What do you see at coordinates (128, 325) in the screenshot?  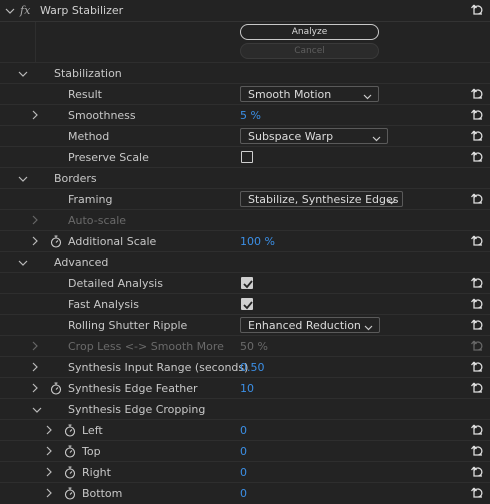 I see `param-label: Rolling Shutter Ripple` at bounding box center [128, 325].